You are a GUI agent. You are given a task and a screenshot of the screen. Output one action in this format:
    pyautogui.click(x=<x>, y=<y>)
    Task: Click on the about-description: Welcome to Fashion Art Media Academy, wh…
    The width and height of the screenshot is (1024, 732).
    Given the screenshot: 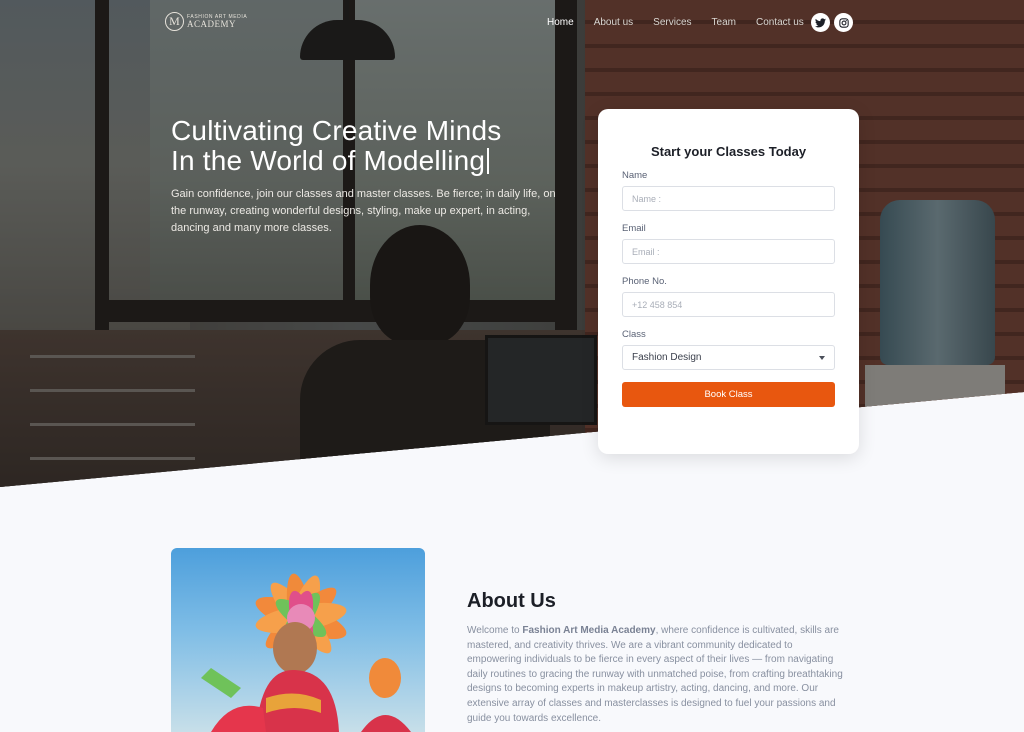 What is the action you would take?
    pyautogui.click(x=655, y=674)
    